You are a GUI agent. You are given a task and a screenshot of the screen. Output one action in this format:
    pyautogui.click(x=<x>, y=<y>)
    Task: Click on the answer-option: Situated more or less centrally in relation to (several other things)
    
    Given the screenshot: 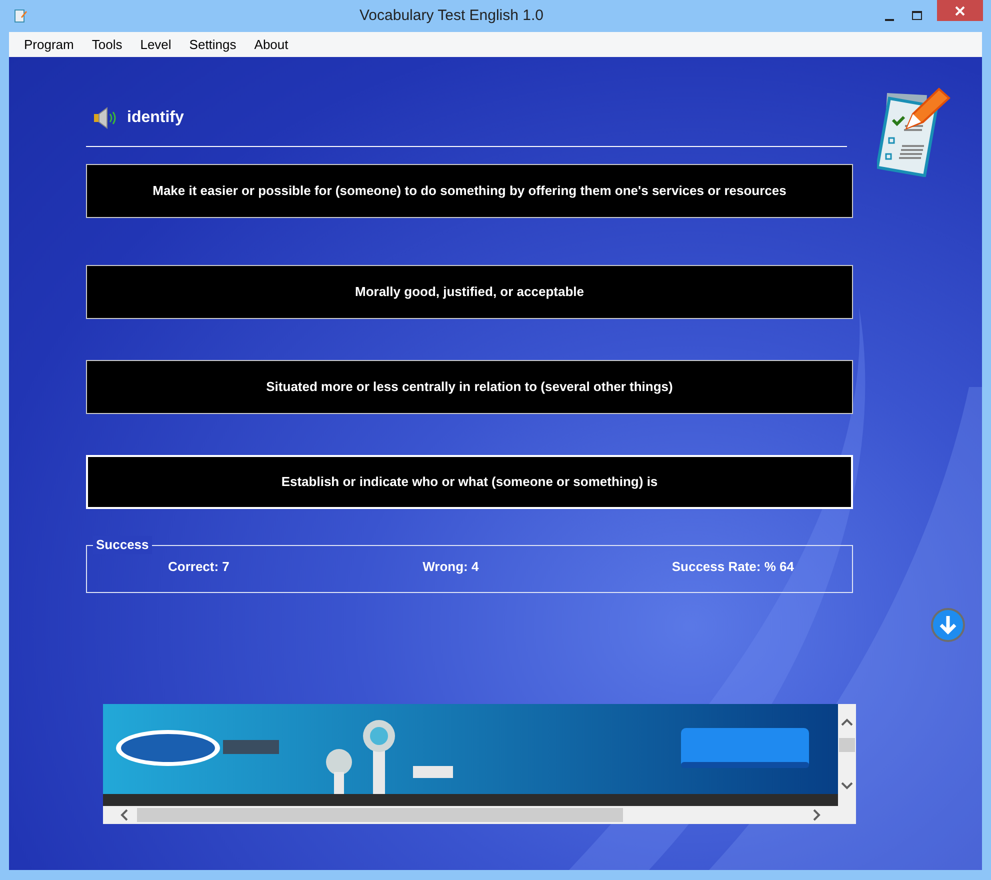 What is the action you would take?
    pyautogui.click(x=469, y=387)
    